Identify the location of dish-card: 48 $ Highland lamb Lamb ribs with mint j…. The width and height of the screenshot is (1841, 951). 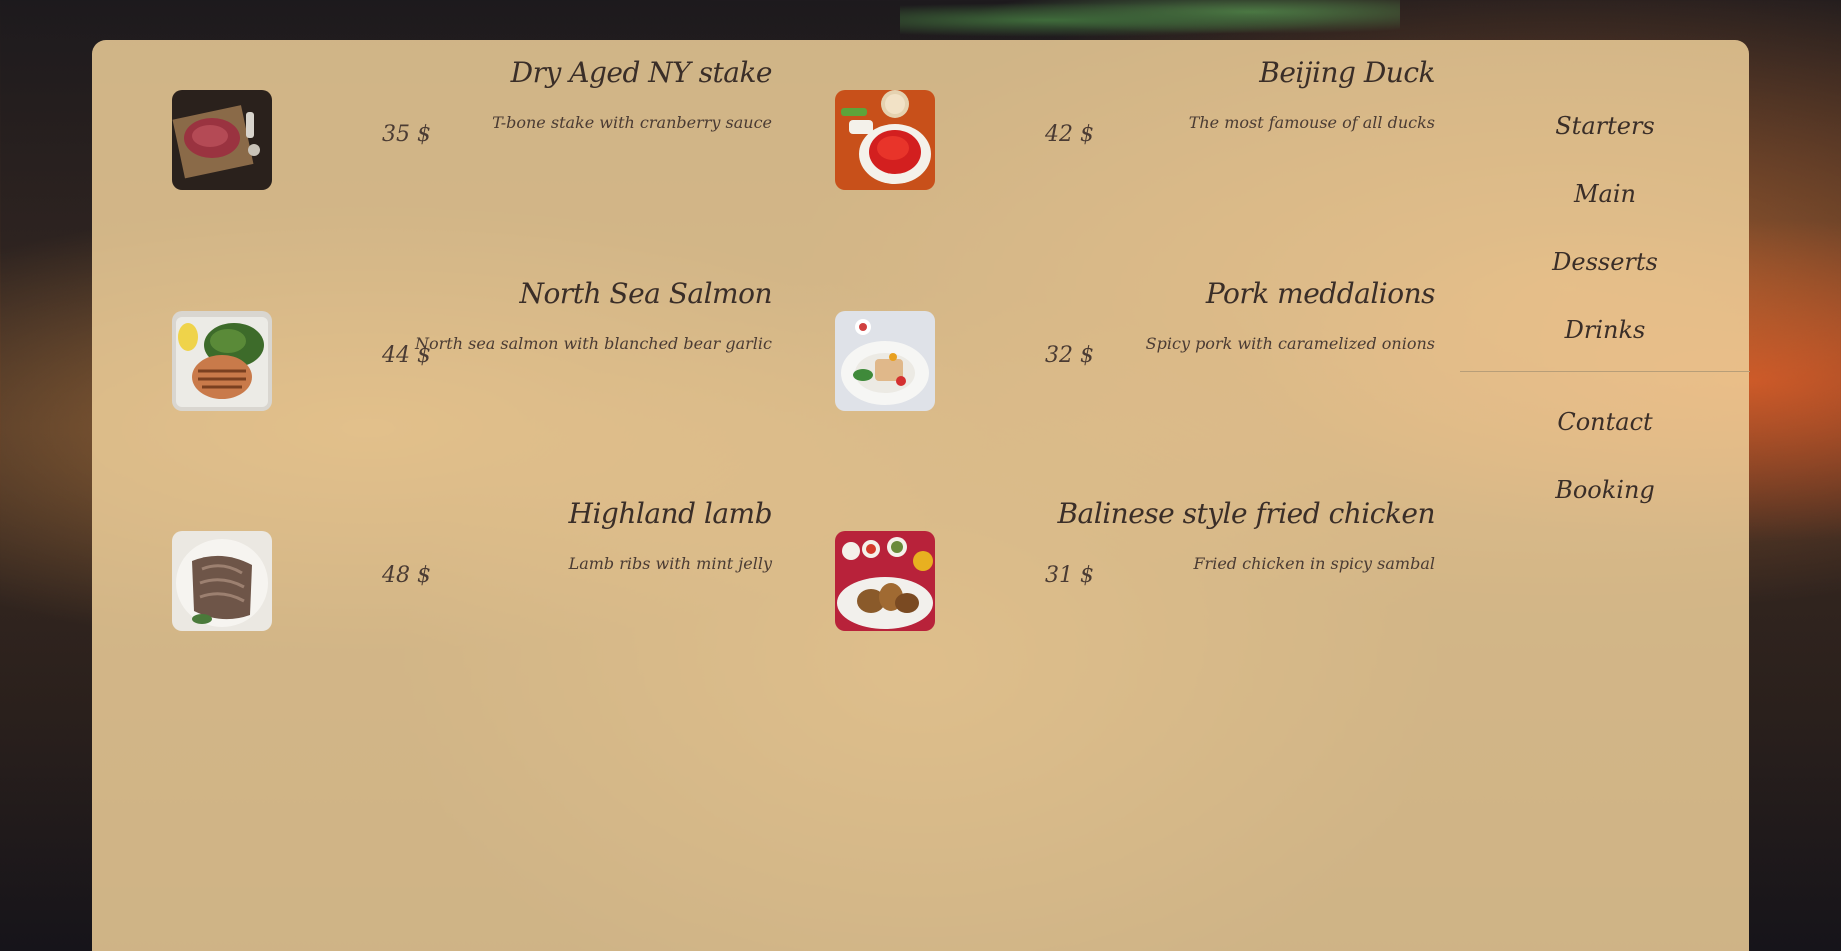
(472, 583).